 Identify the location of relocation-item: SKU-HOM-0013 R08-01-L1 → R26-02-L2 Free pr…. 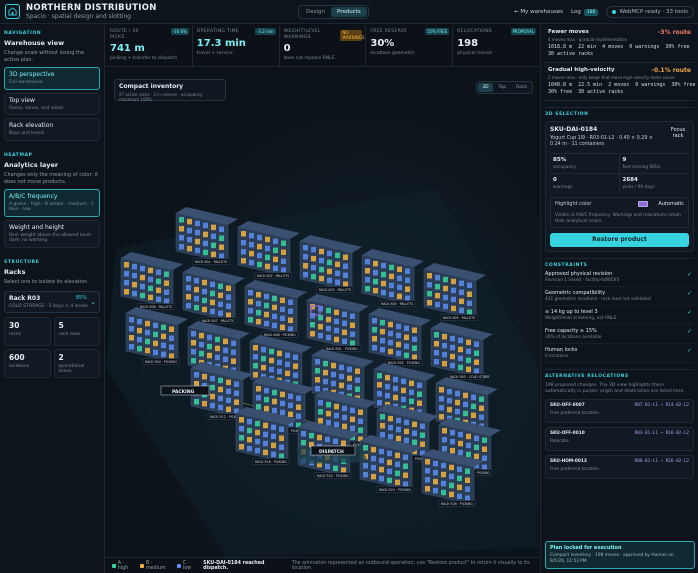
(619, 467).